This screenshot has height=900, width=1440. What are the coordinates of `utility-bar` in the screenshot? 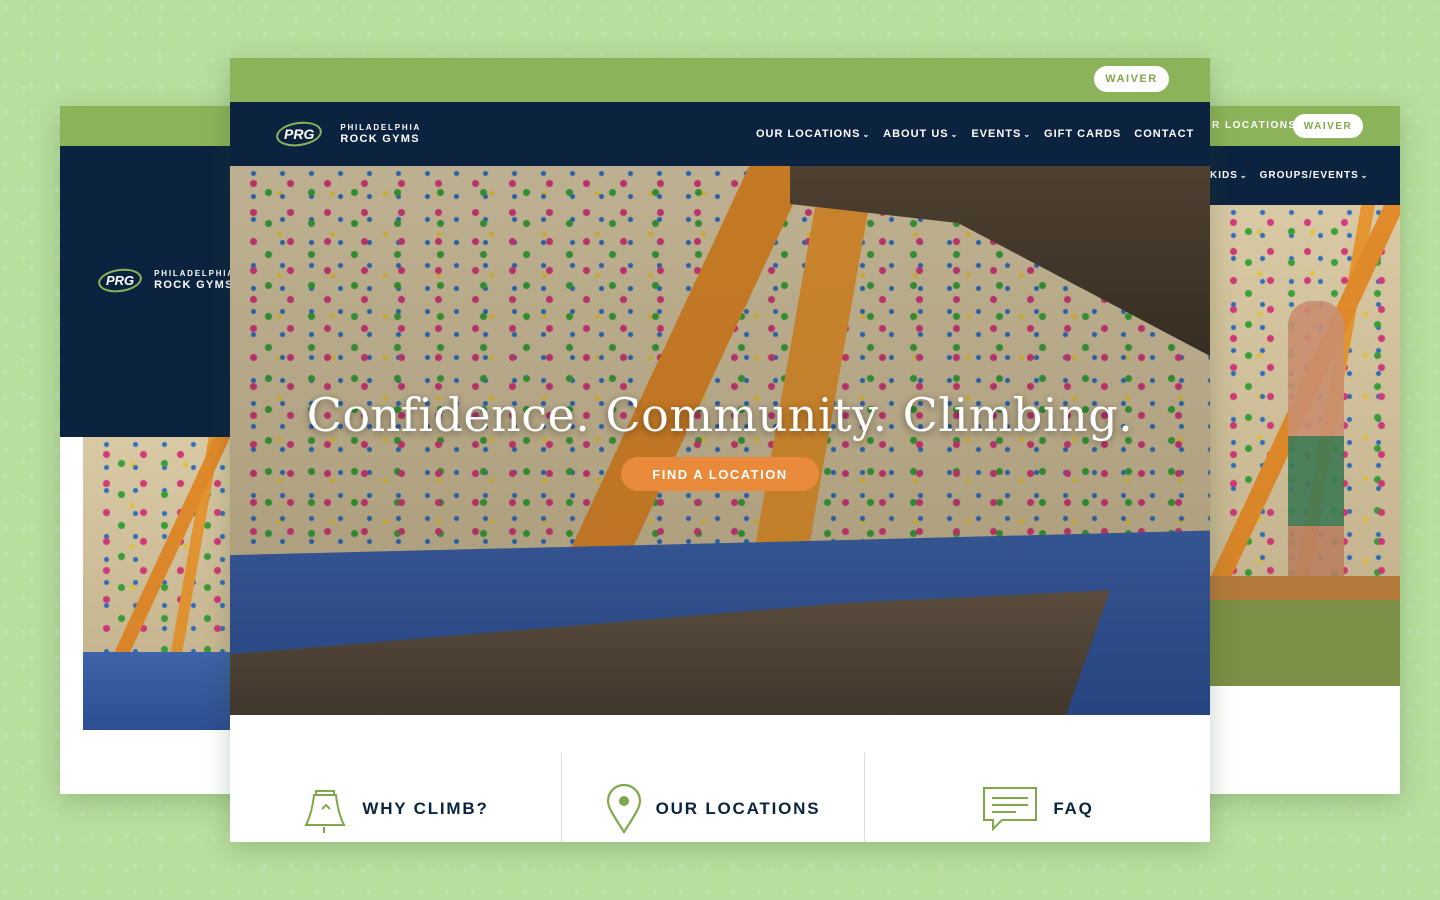 It's located at (720, 80).